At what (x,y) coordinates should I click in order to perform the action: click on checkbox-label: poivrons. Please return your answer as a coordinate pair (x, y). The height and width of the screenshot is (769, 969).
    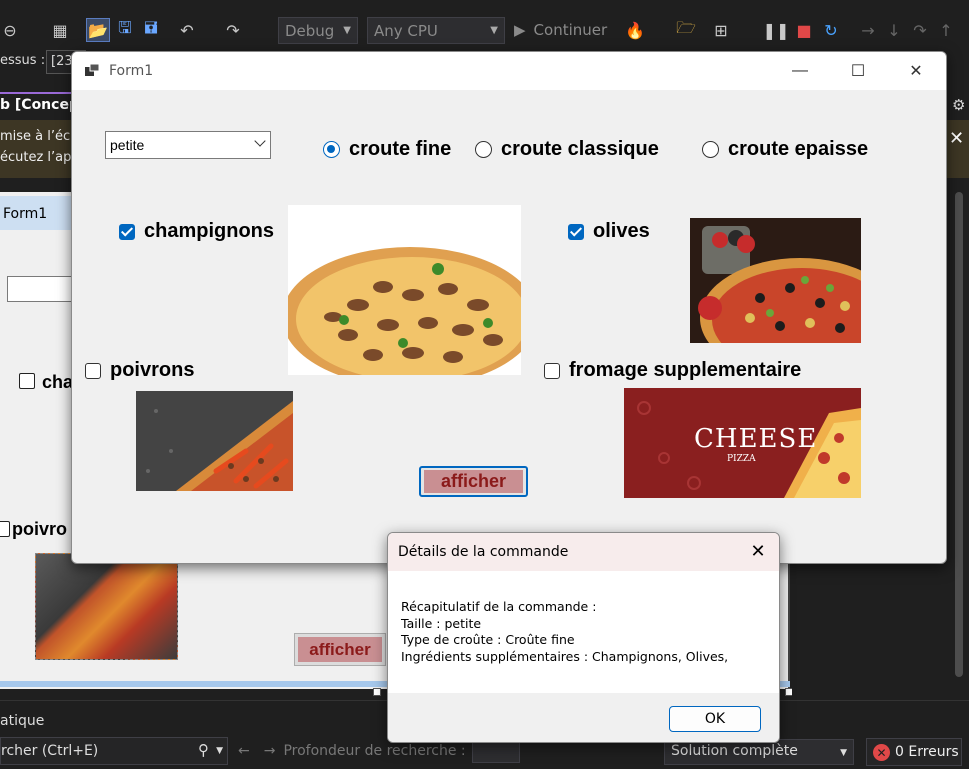
    Looking at the image, I should click on (152, 370).